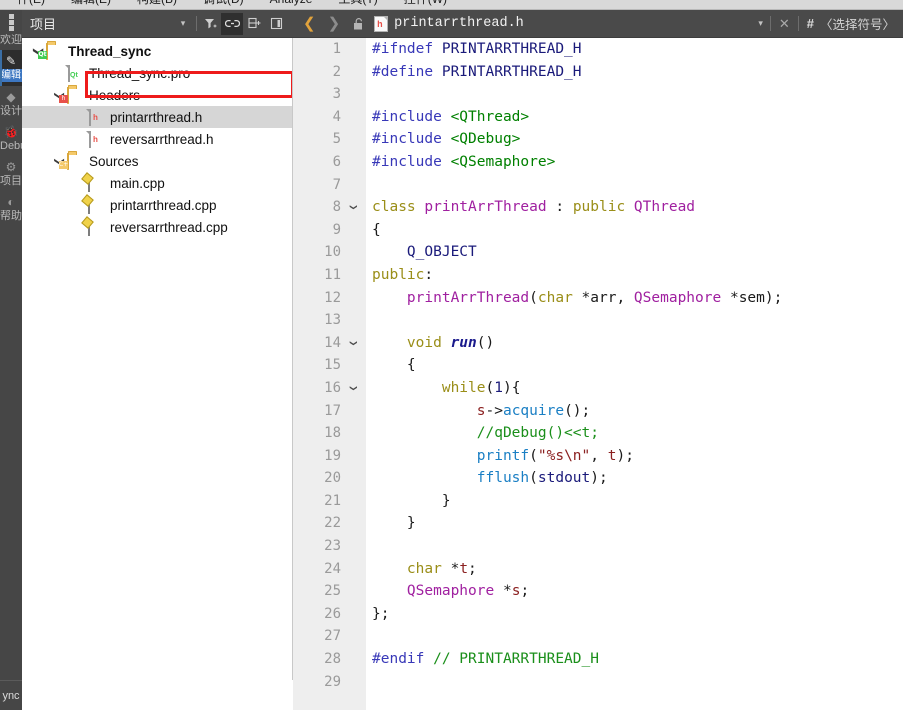  What do you see at coordinates (598, 162) in the screenshot?
I see `code-line: 6 #include <QSemaphore>` at bounding box center [598, 162].